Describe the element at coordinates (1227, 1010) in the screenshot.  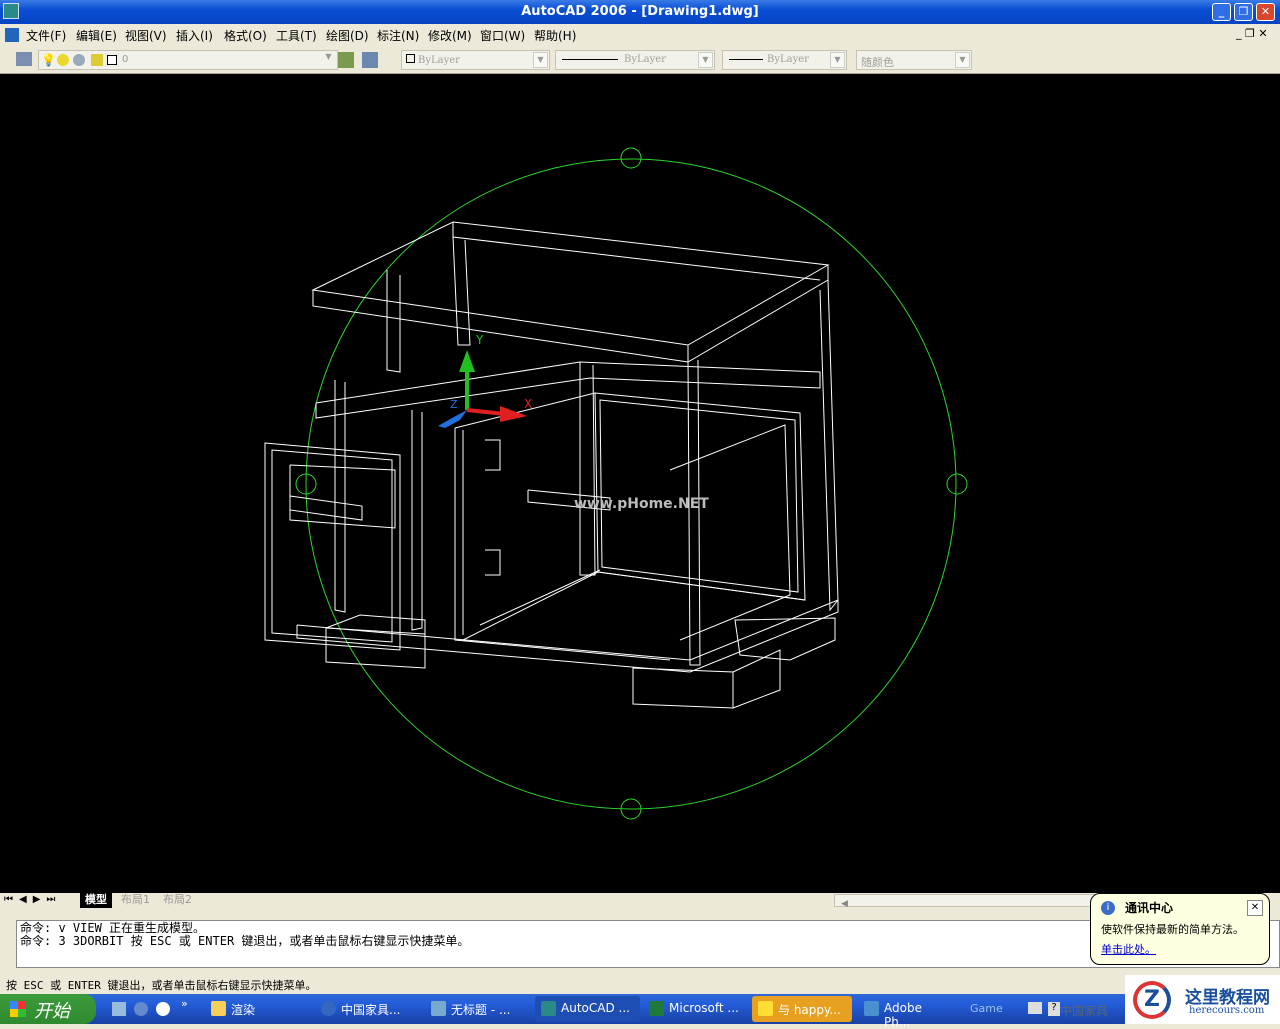
I see `logo-url: herecours.com` at that location.